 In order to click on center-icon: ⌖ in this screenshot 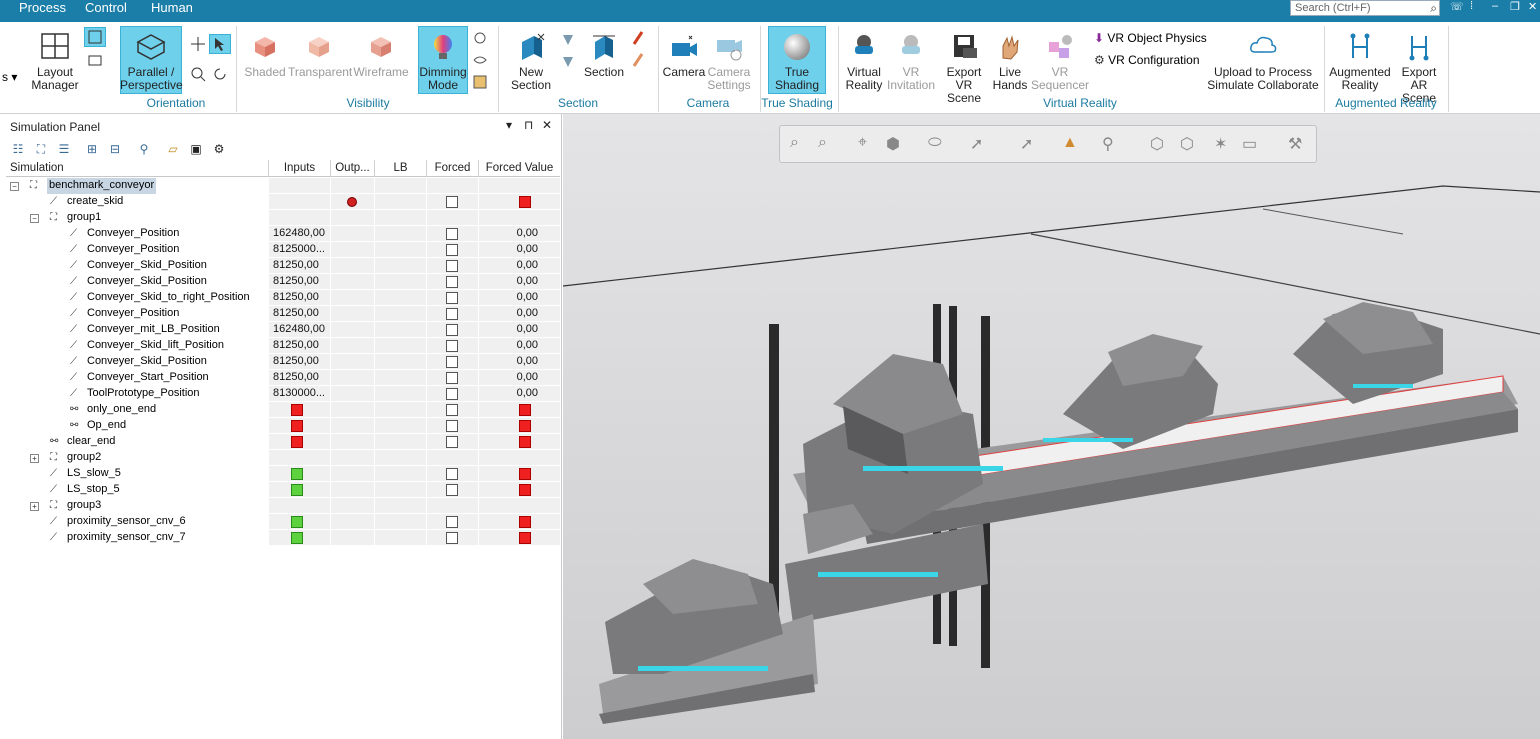, I will do `click(862, 143)`.